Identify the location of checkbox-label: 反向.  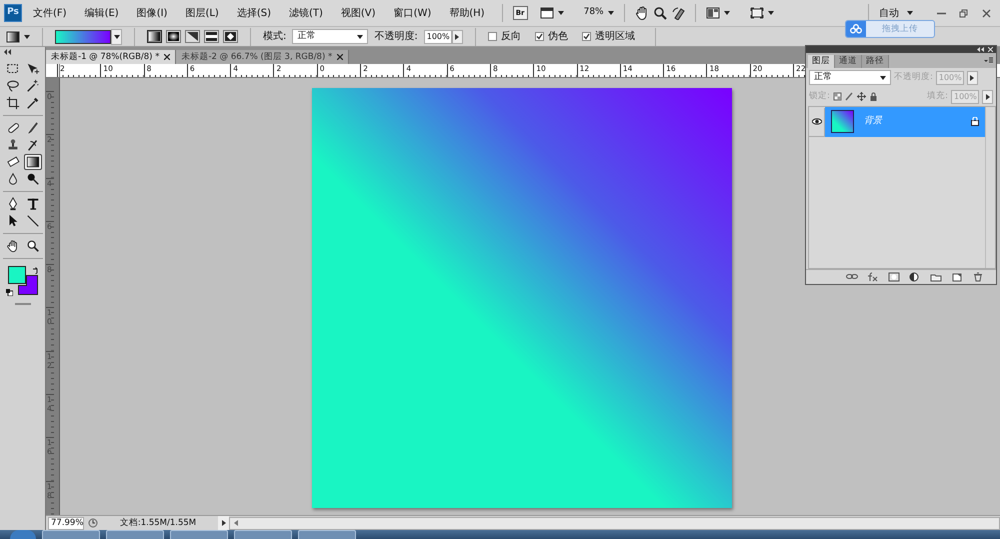
(510, 37).